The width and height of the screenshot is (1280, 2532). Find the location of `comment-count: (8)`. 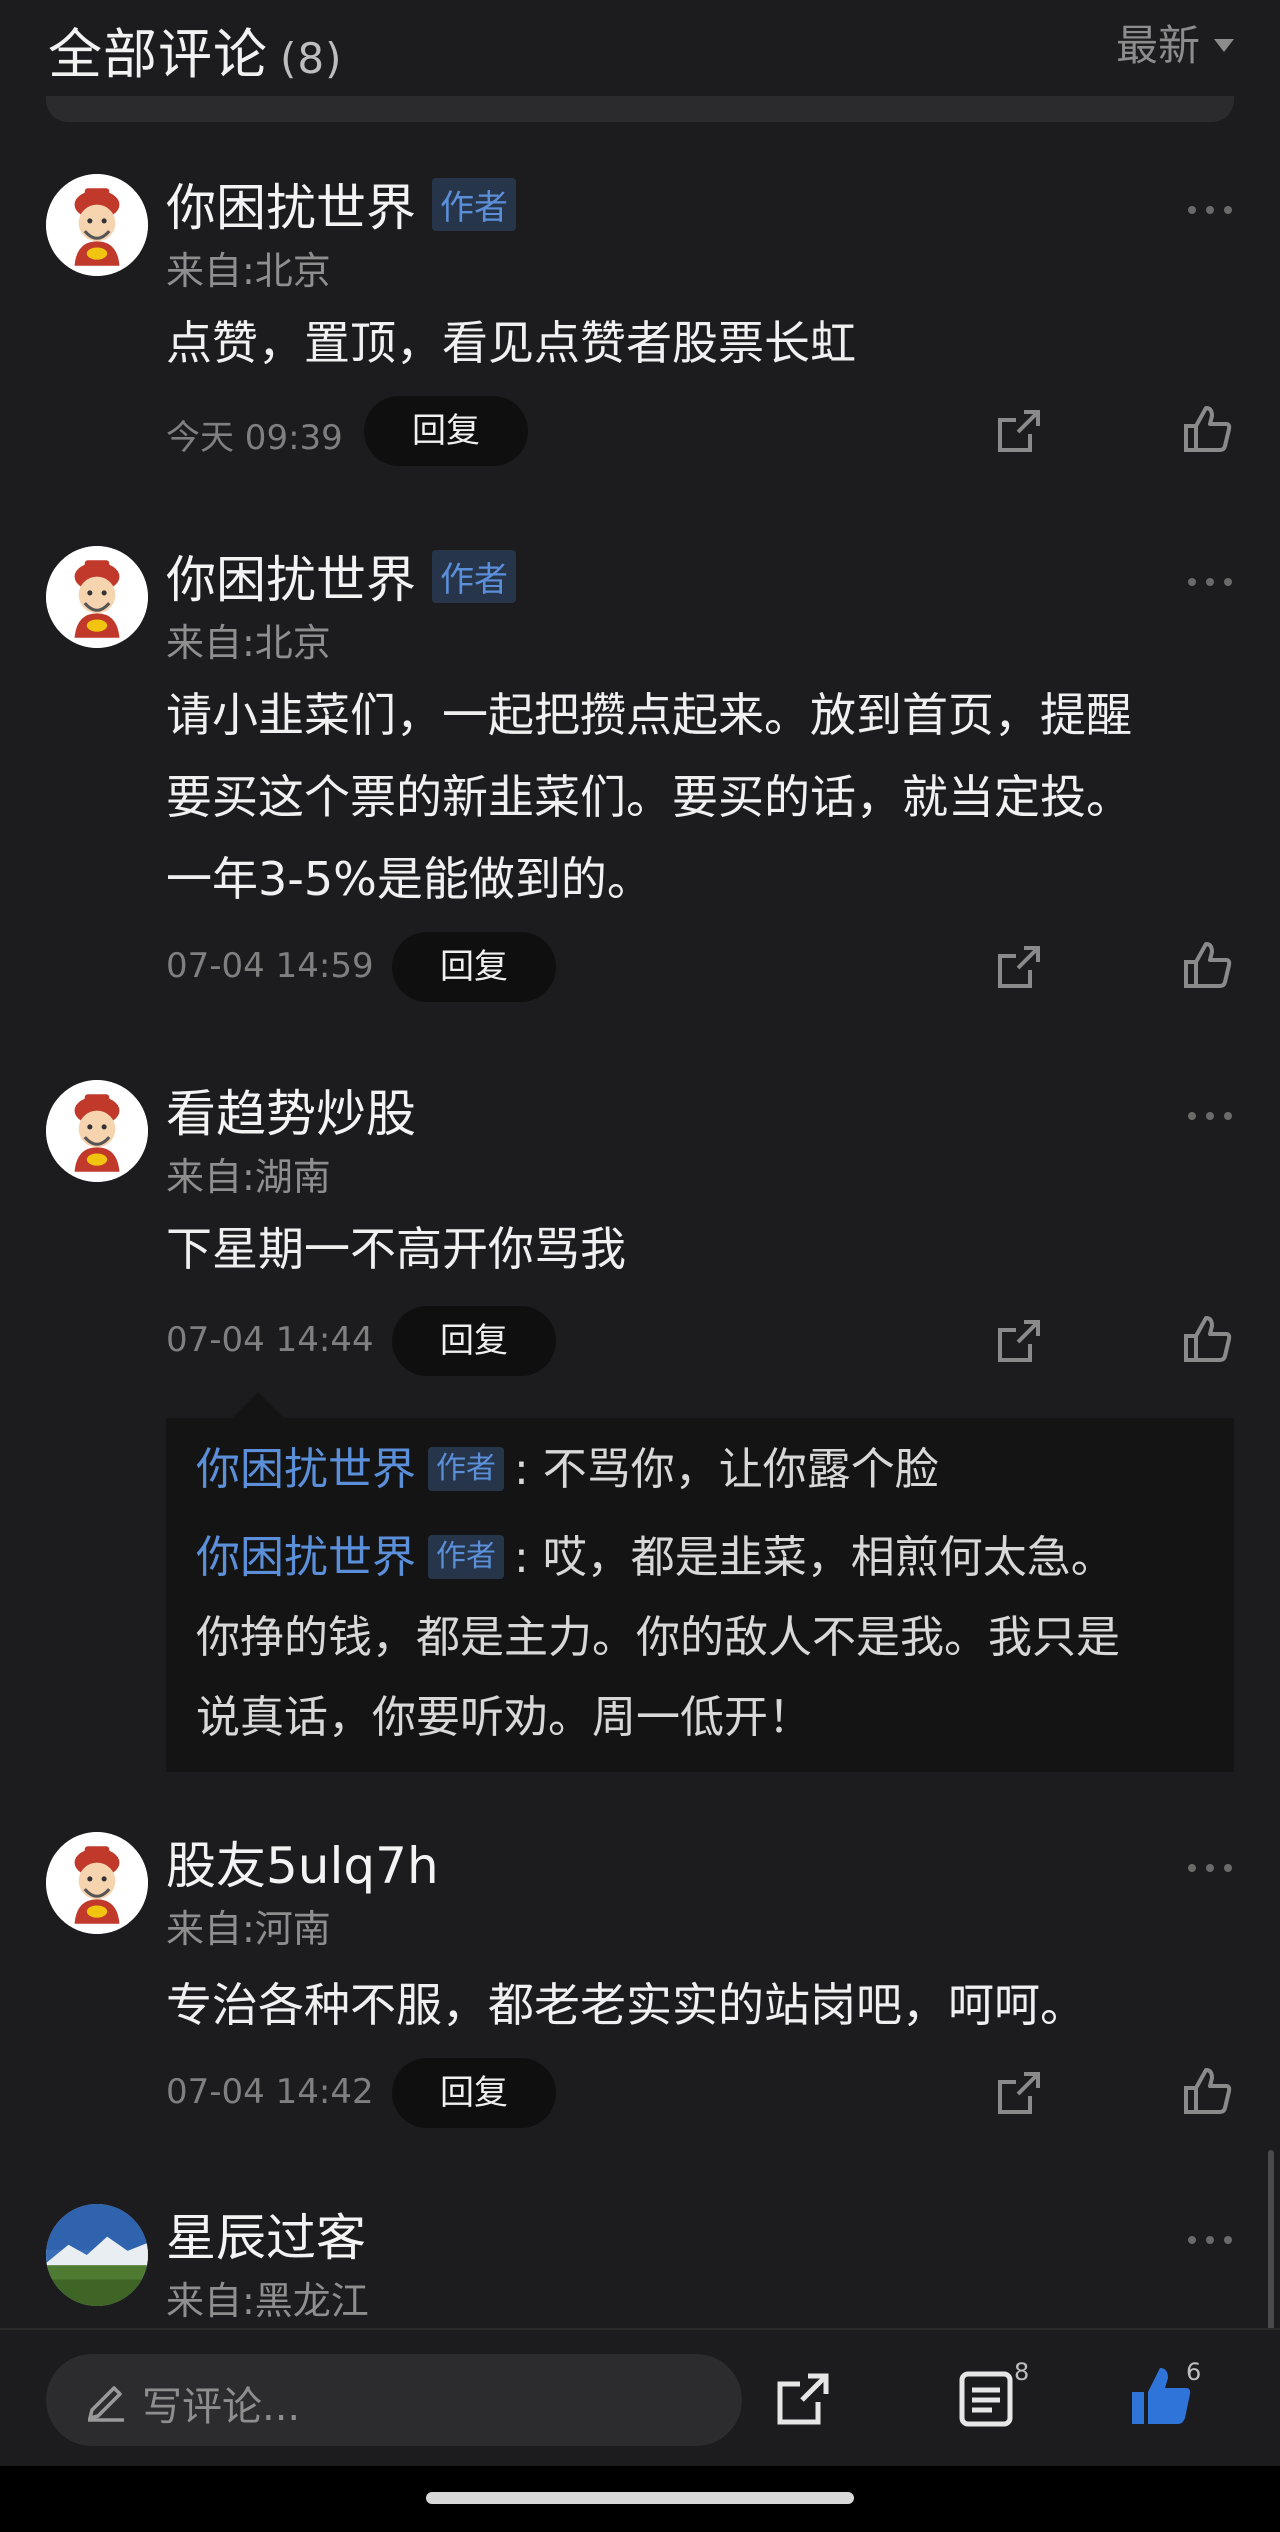

comment-count: (8) is located at coordinates (311, 58).